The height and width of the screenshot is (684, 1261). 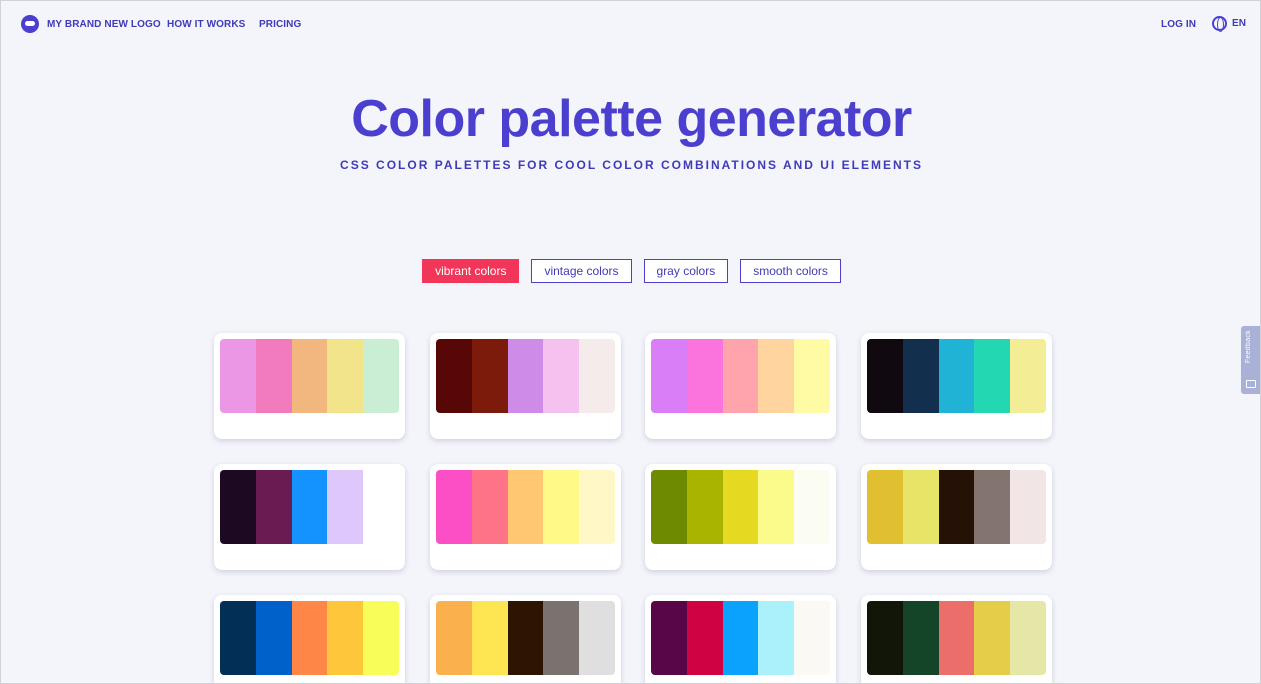 I want to click on nav-how-it-works: HOW IT WORKS, so click(x=206, y=24).